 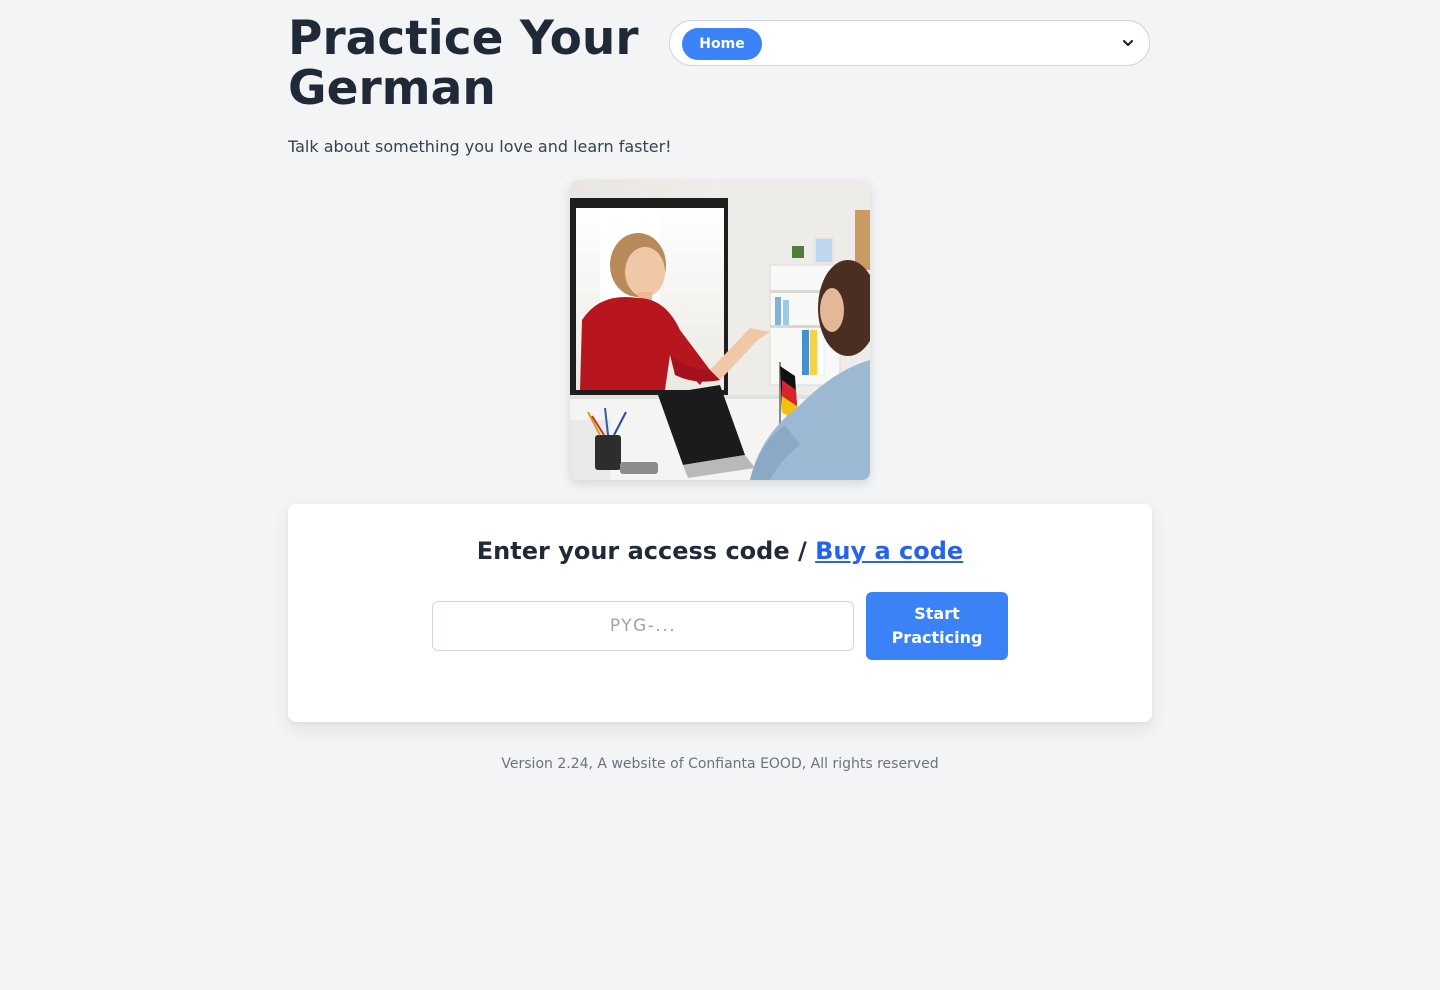 What do you see at coordinates (909, 43) in the screenshot?
I see `navigation-select: Home` at bounding box center [909, 43].